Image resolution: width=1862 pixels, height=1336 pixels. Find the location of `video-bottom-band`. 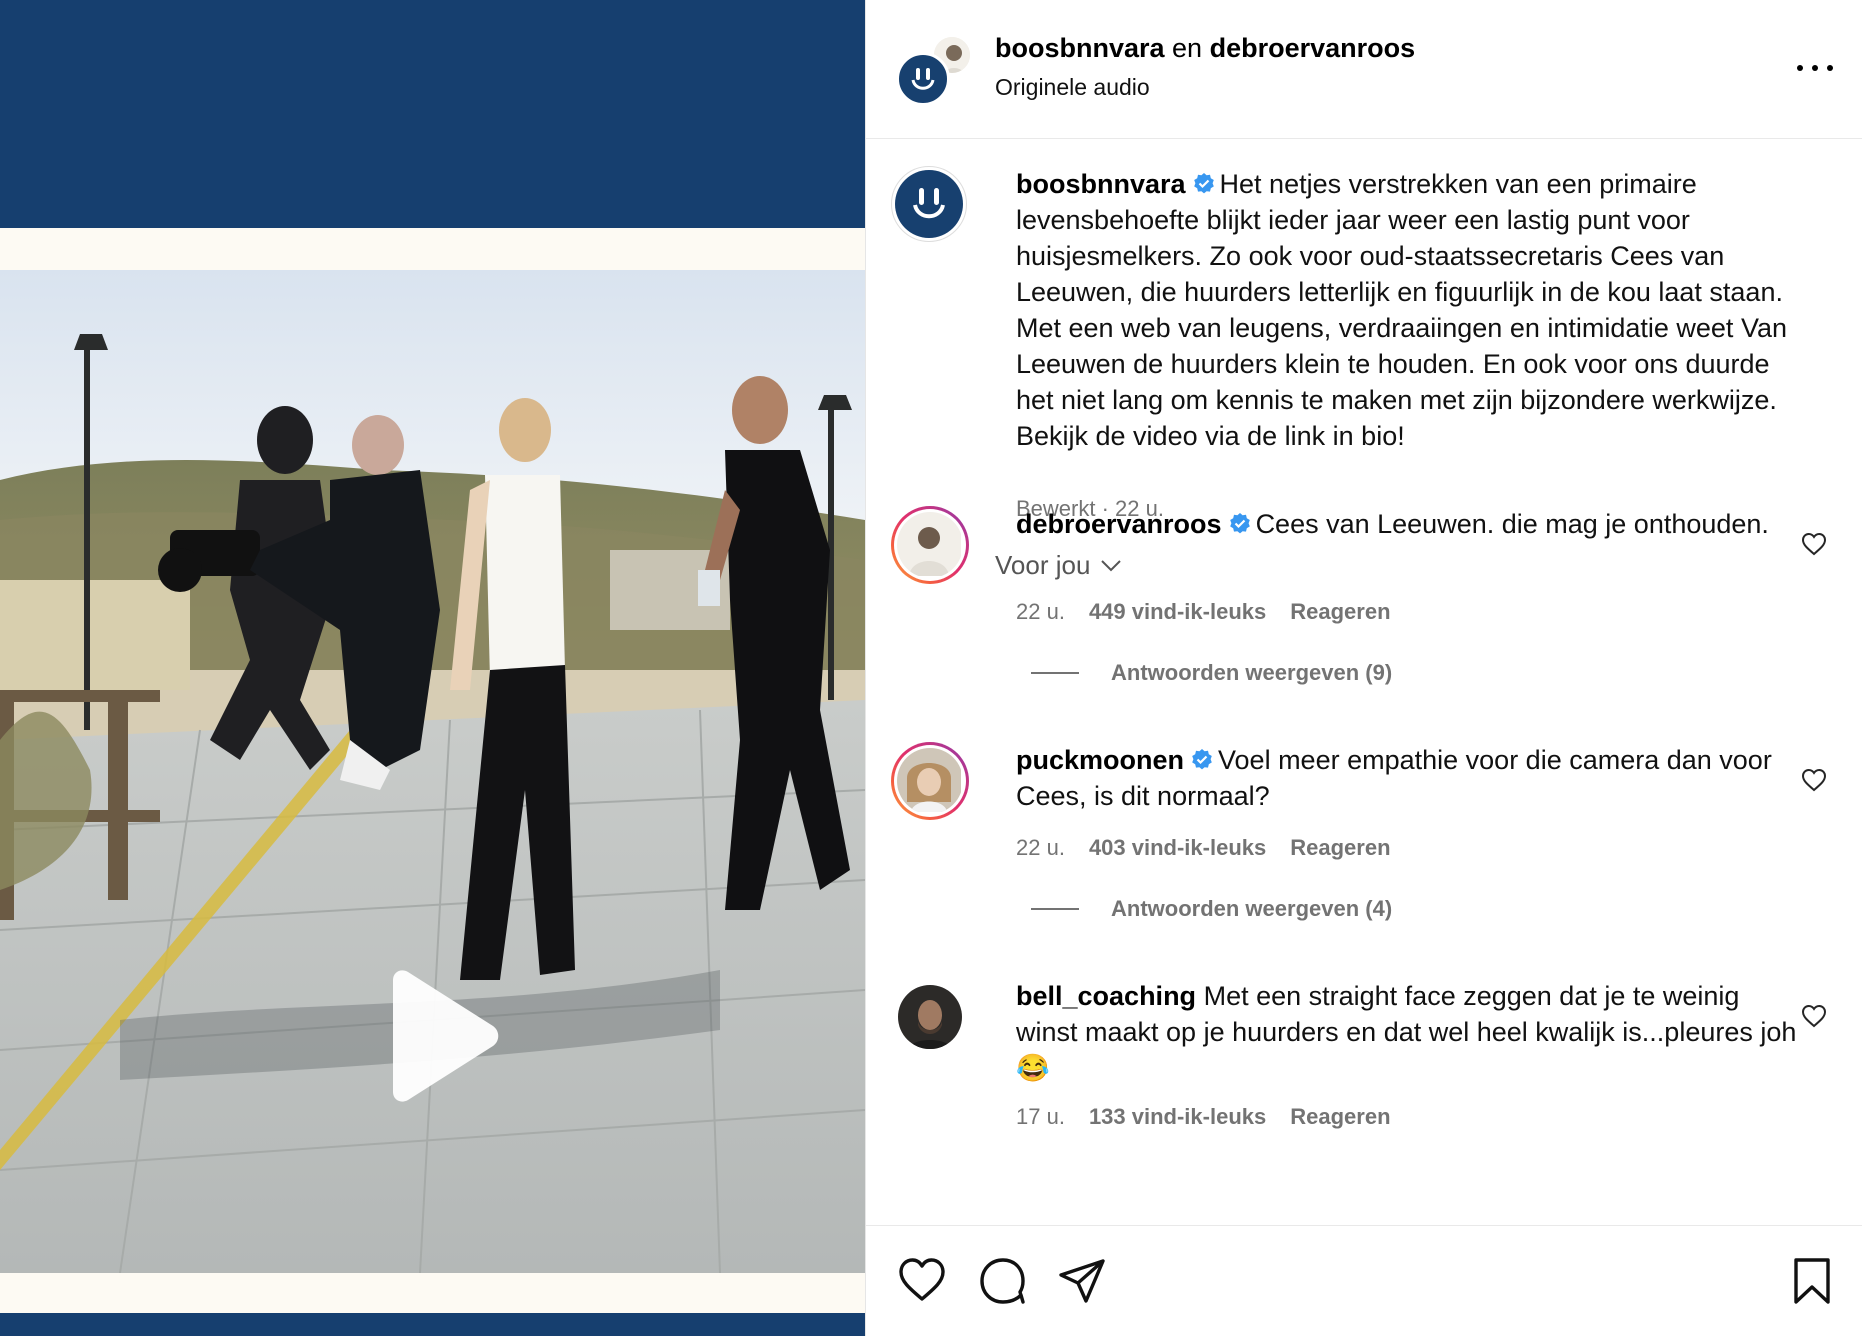

video-bottom-band is located at coordinates (432, 1324).